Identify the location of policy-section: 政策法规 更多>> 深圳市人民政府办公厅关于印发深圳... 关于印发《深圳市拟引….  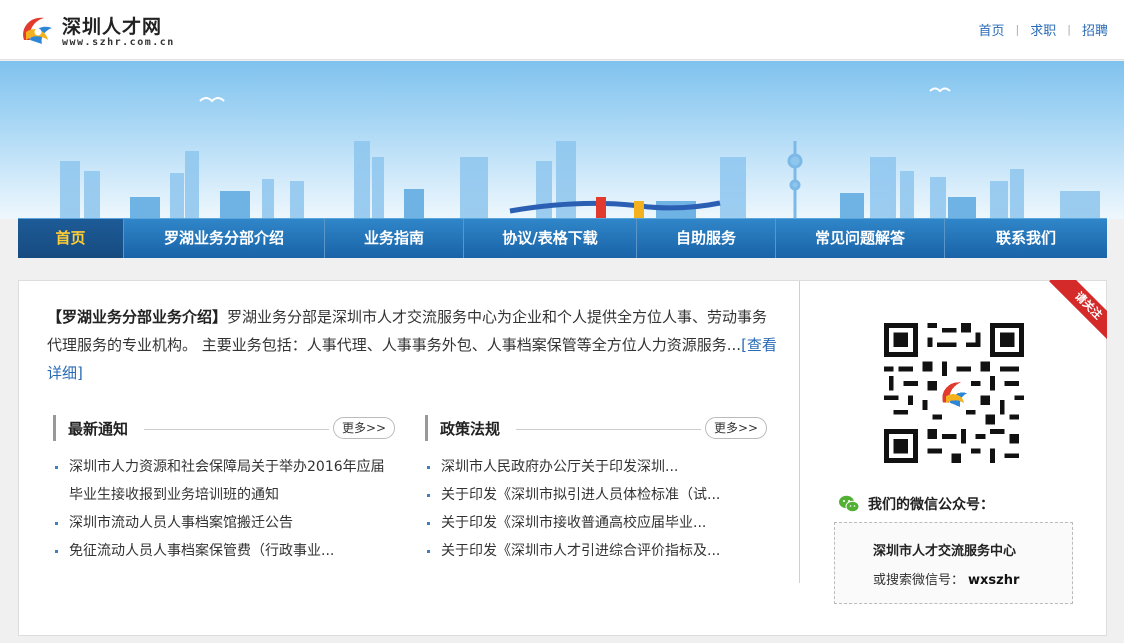
(596, 490).